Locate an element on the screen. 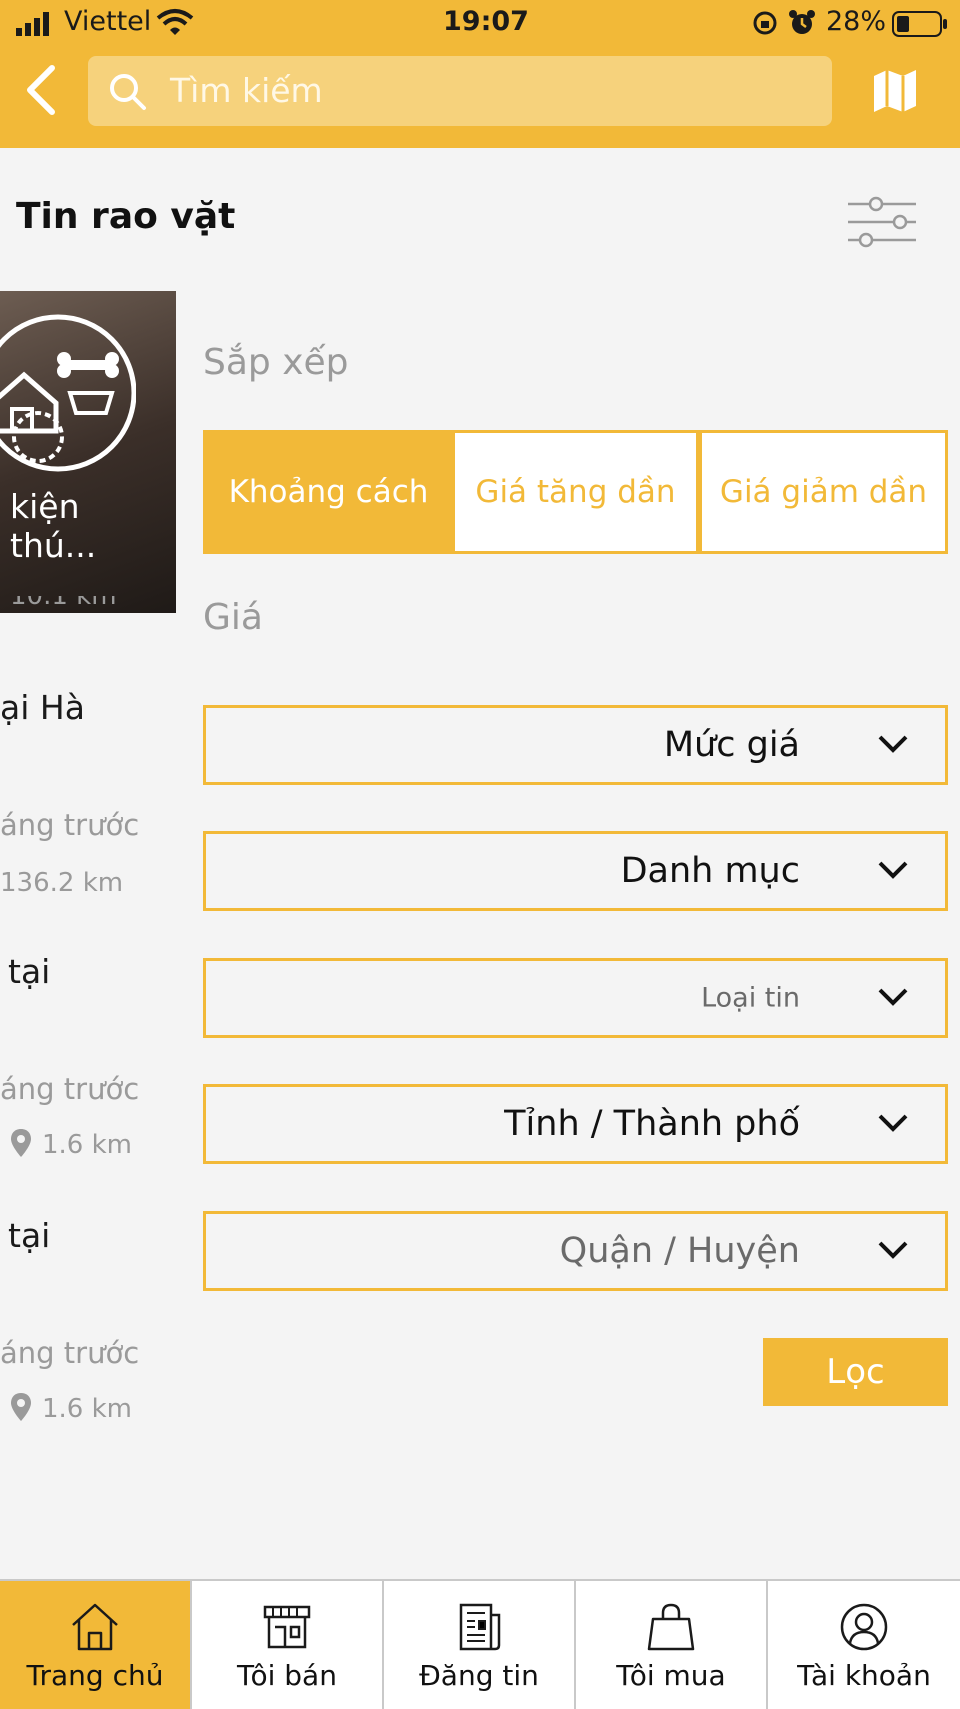 The width and height of the screenshot is (960, 1709). filter-sliders-icon is located at coordinates (882, 222).